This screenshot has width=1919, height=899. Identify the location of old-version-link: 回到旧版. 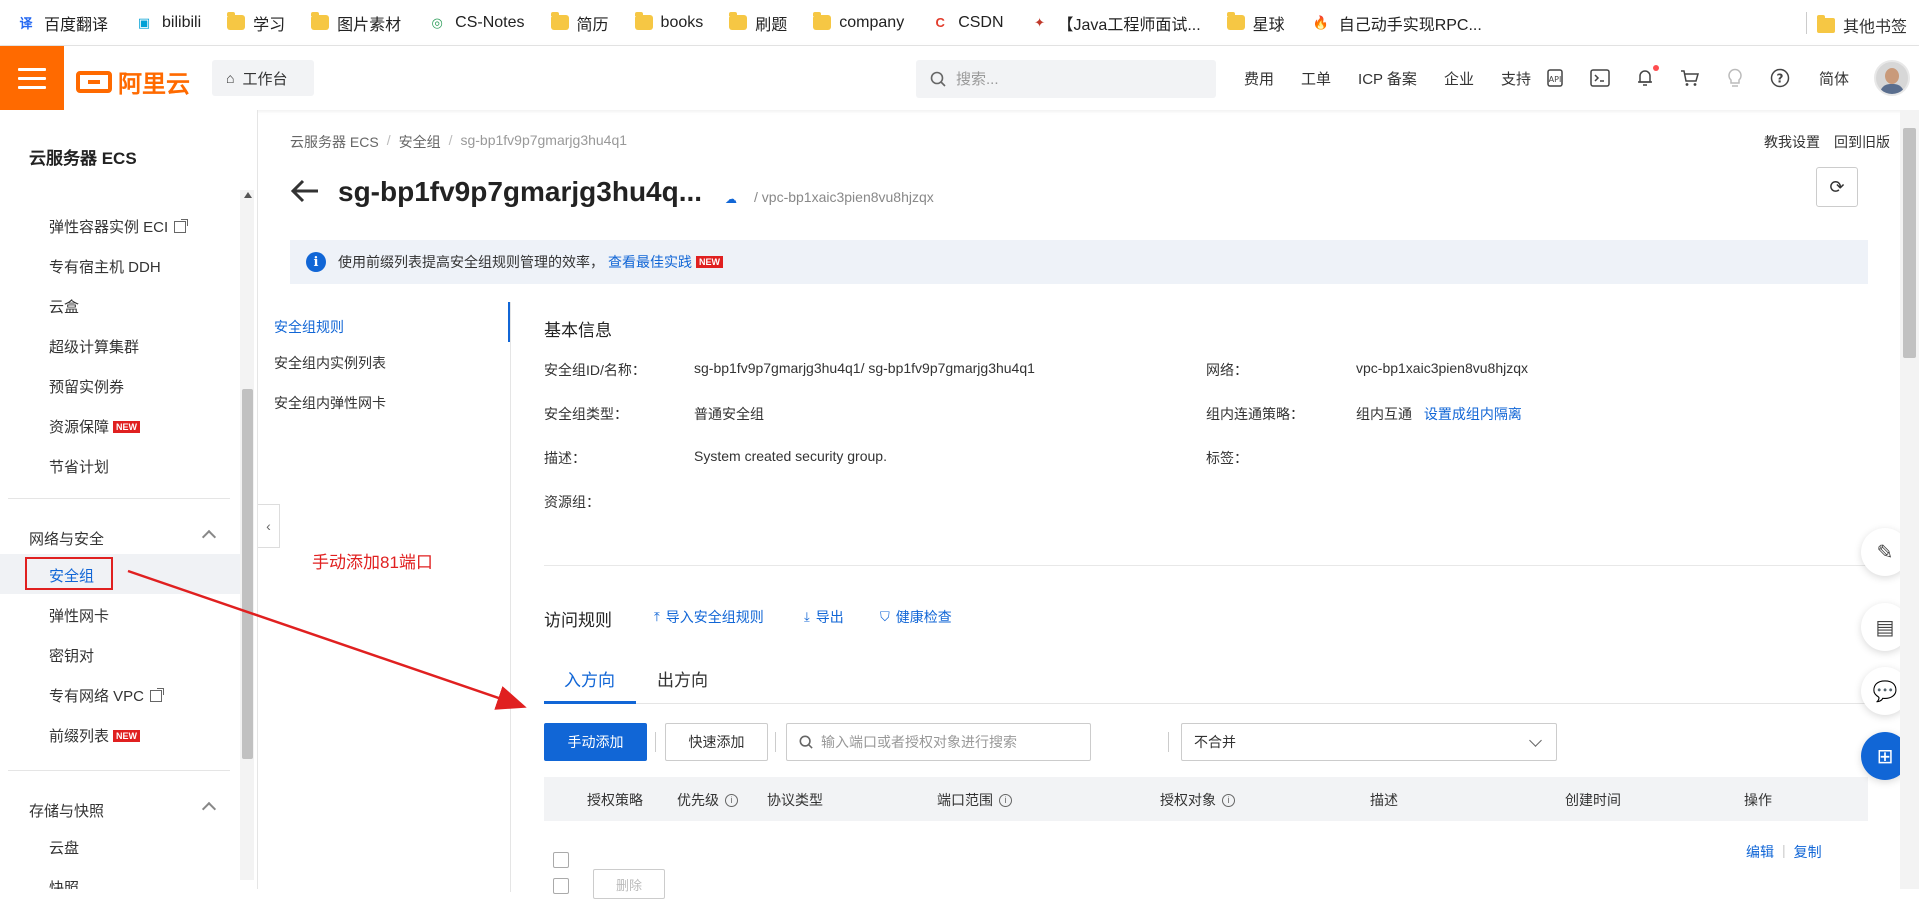
(1862, 142).